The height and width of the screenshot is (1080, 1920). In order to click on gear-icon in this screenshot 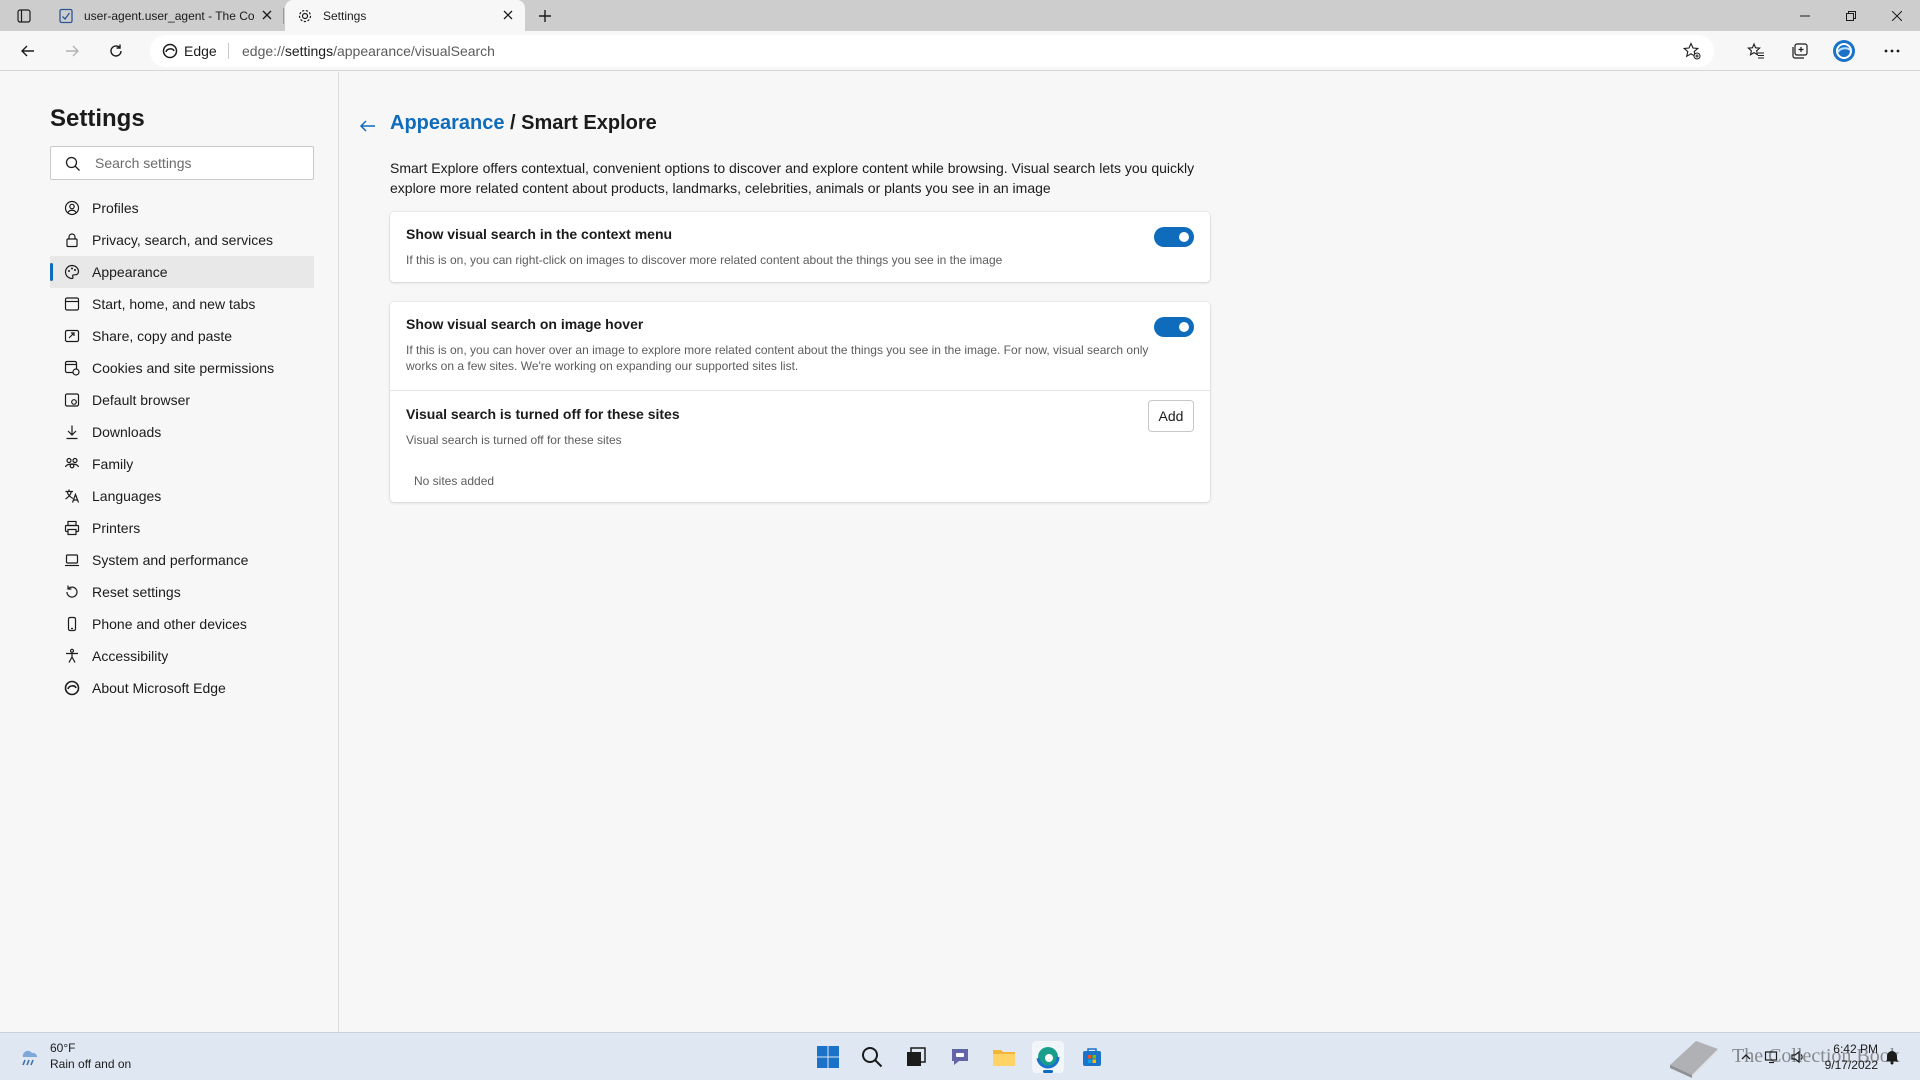, I will do `click(305, 16)`.